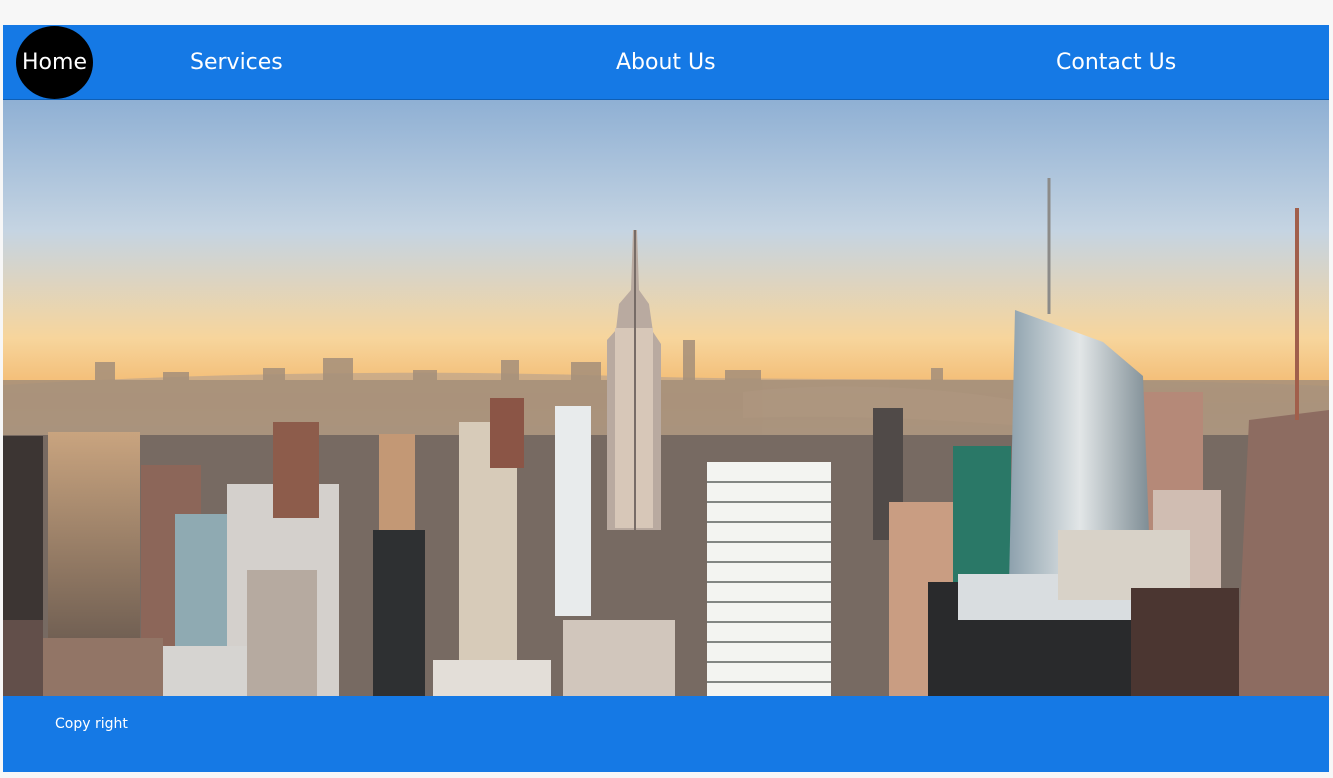 The image size is (1333, 778). What do you see at coordinates (91, 724) in the screenshot?
I see `copyright-text: Copy right` at bounding box center [91, 724].